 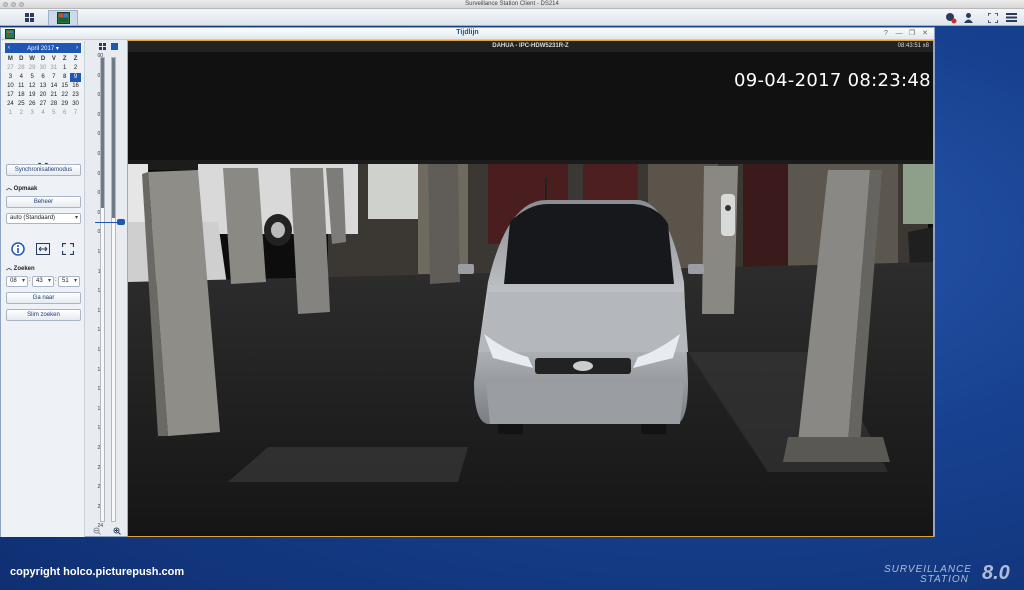 What do you see at coordinates (115, 47) in the screenshot?
I see `single-view-icon` at bounding box center [115, 47].